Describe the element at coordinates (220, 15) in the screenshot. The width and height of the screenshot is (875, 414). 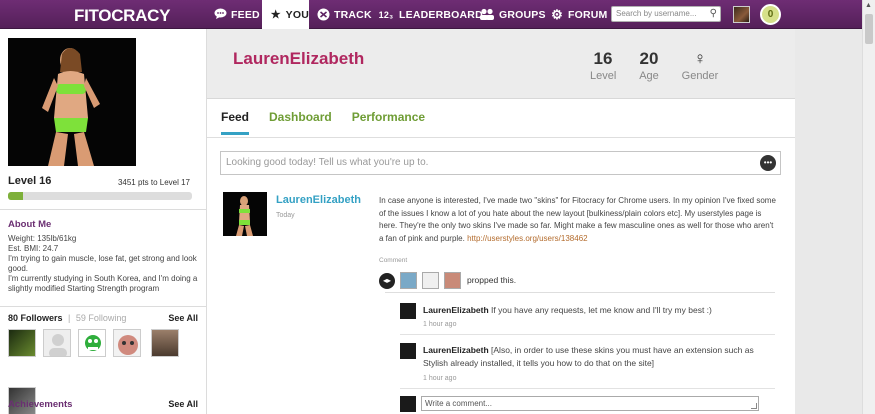
I see `speech-bubble-icon` at that location.